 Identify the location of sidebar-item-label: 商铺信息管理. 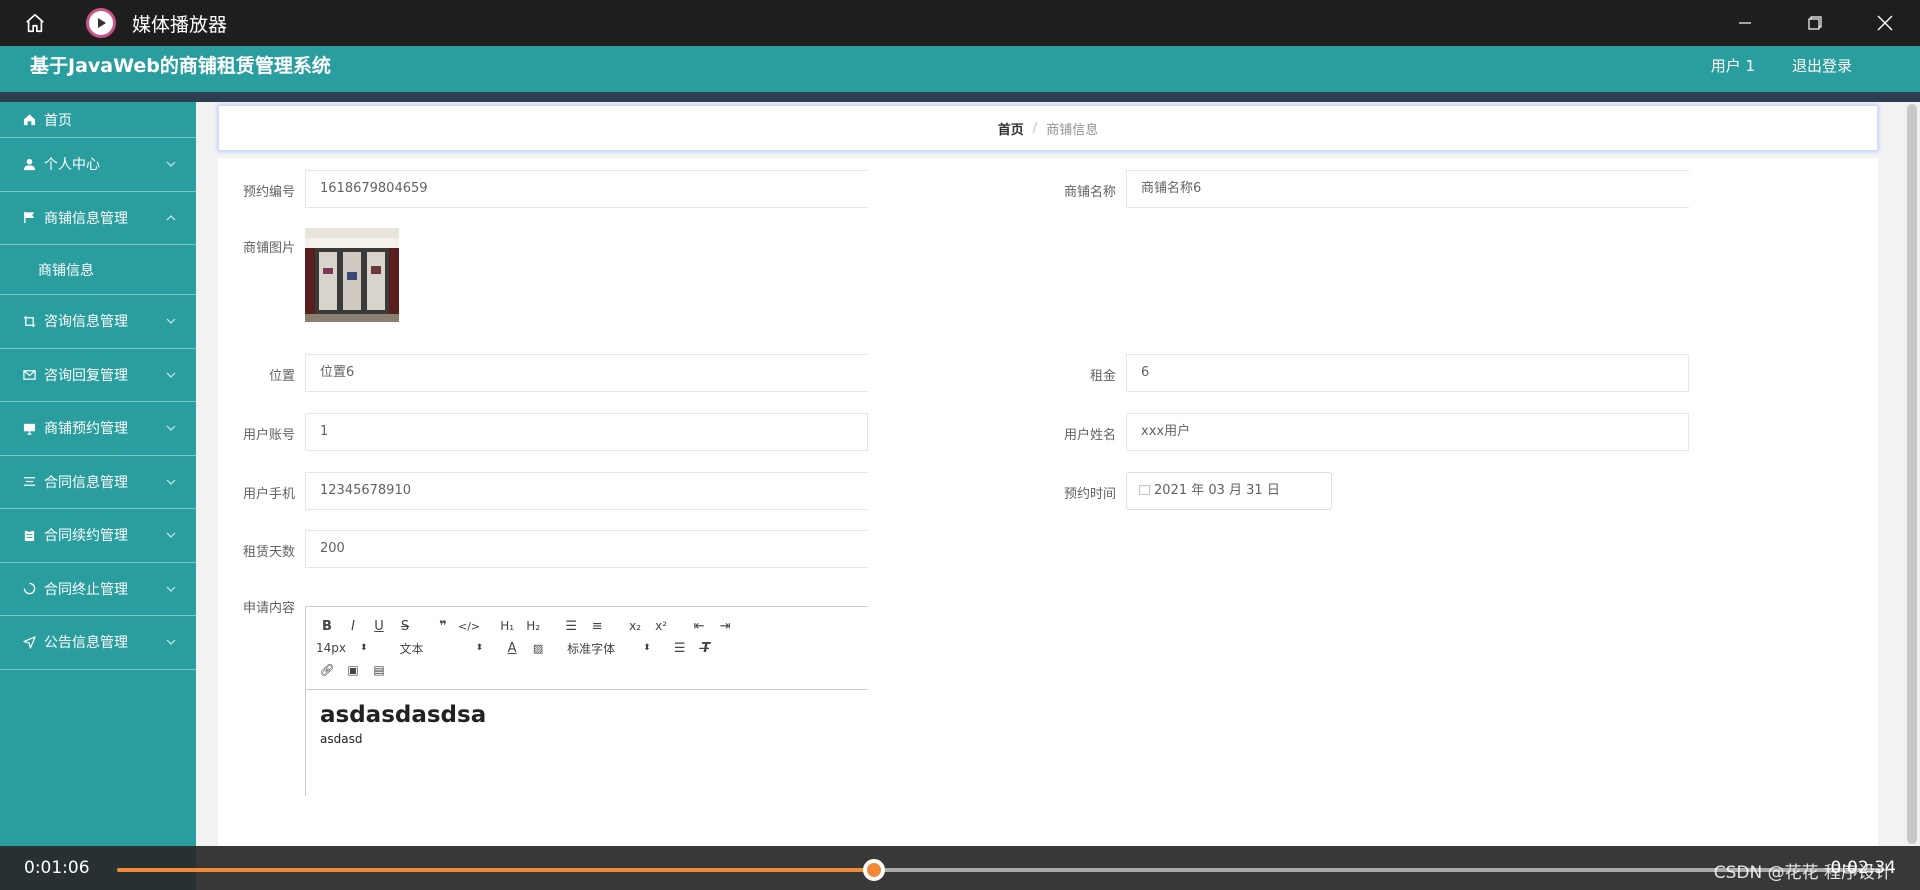
(86, 218).